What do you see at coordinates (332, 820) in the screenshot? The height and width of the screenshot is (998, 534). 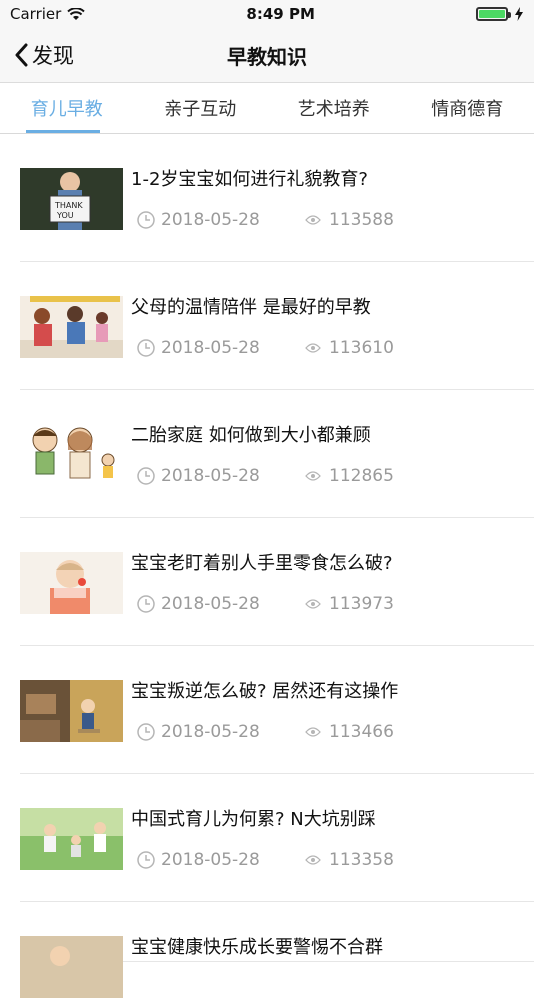 I see `article-title: 中国式育儿为何累? N大坑别踩` at bounding box center [332, 820].